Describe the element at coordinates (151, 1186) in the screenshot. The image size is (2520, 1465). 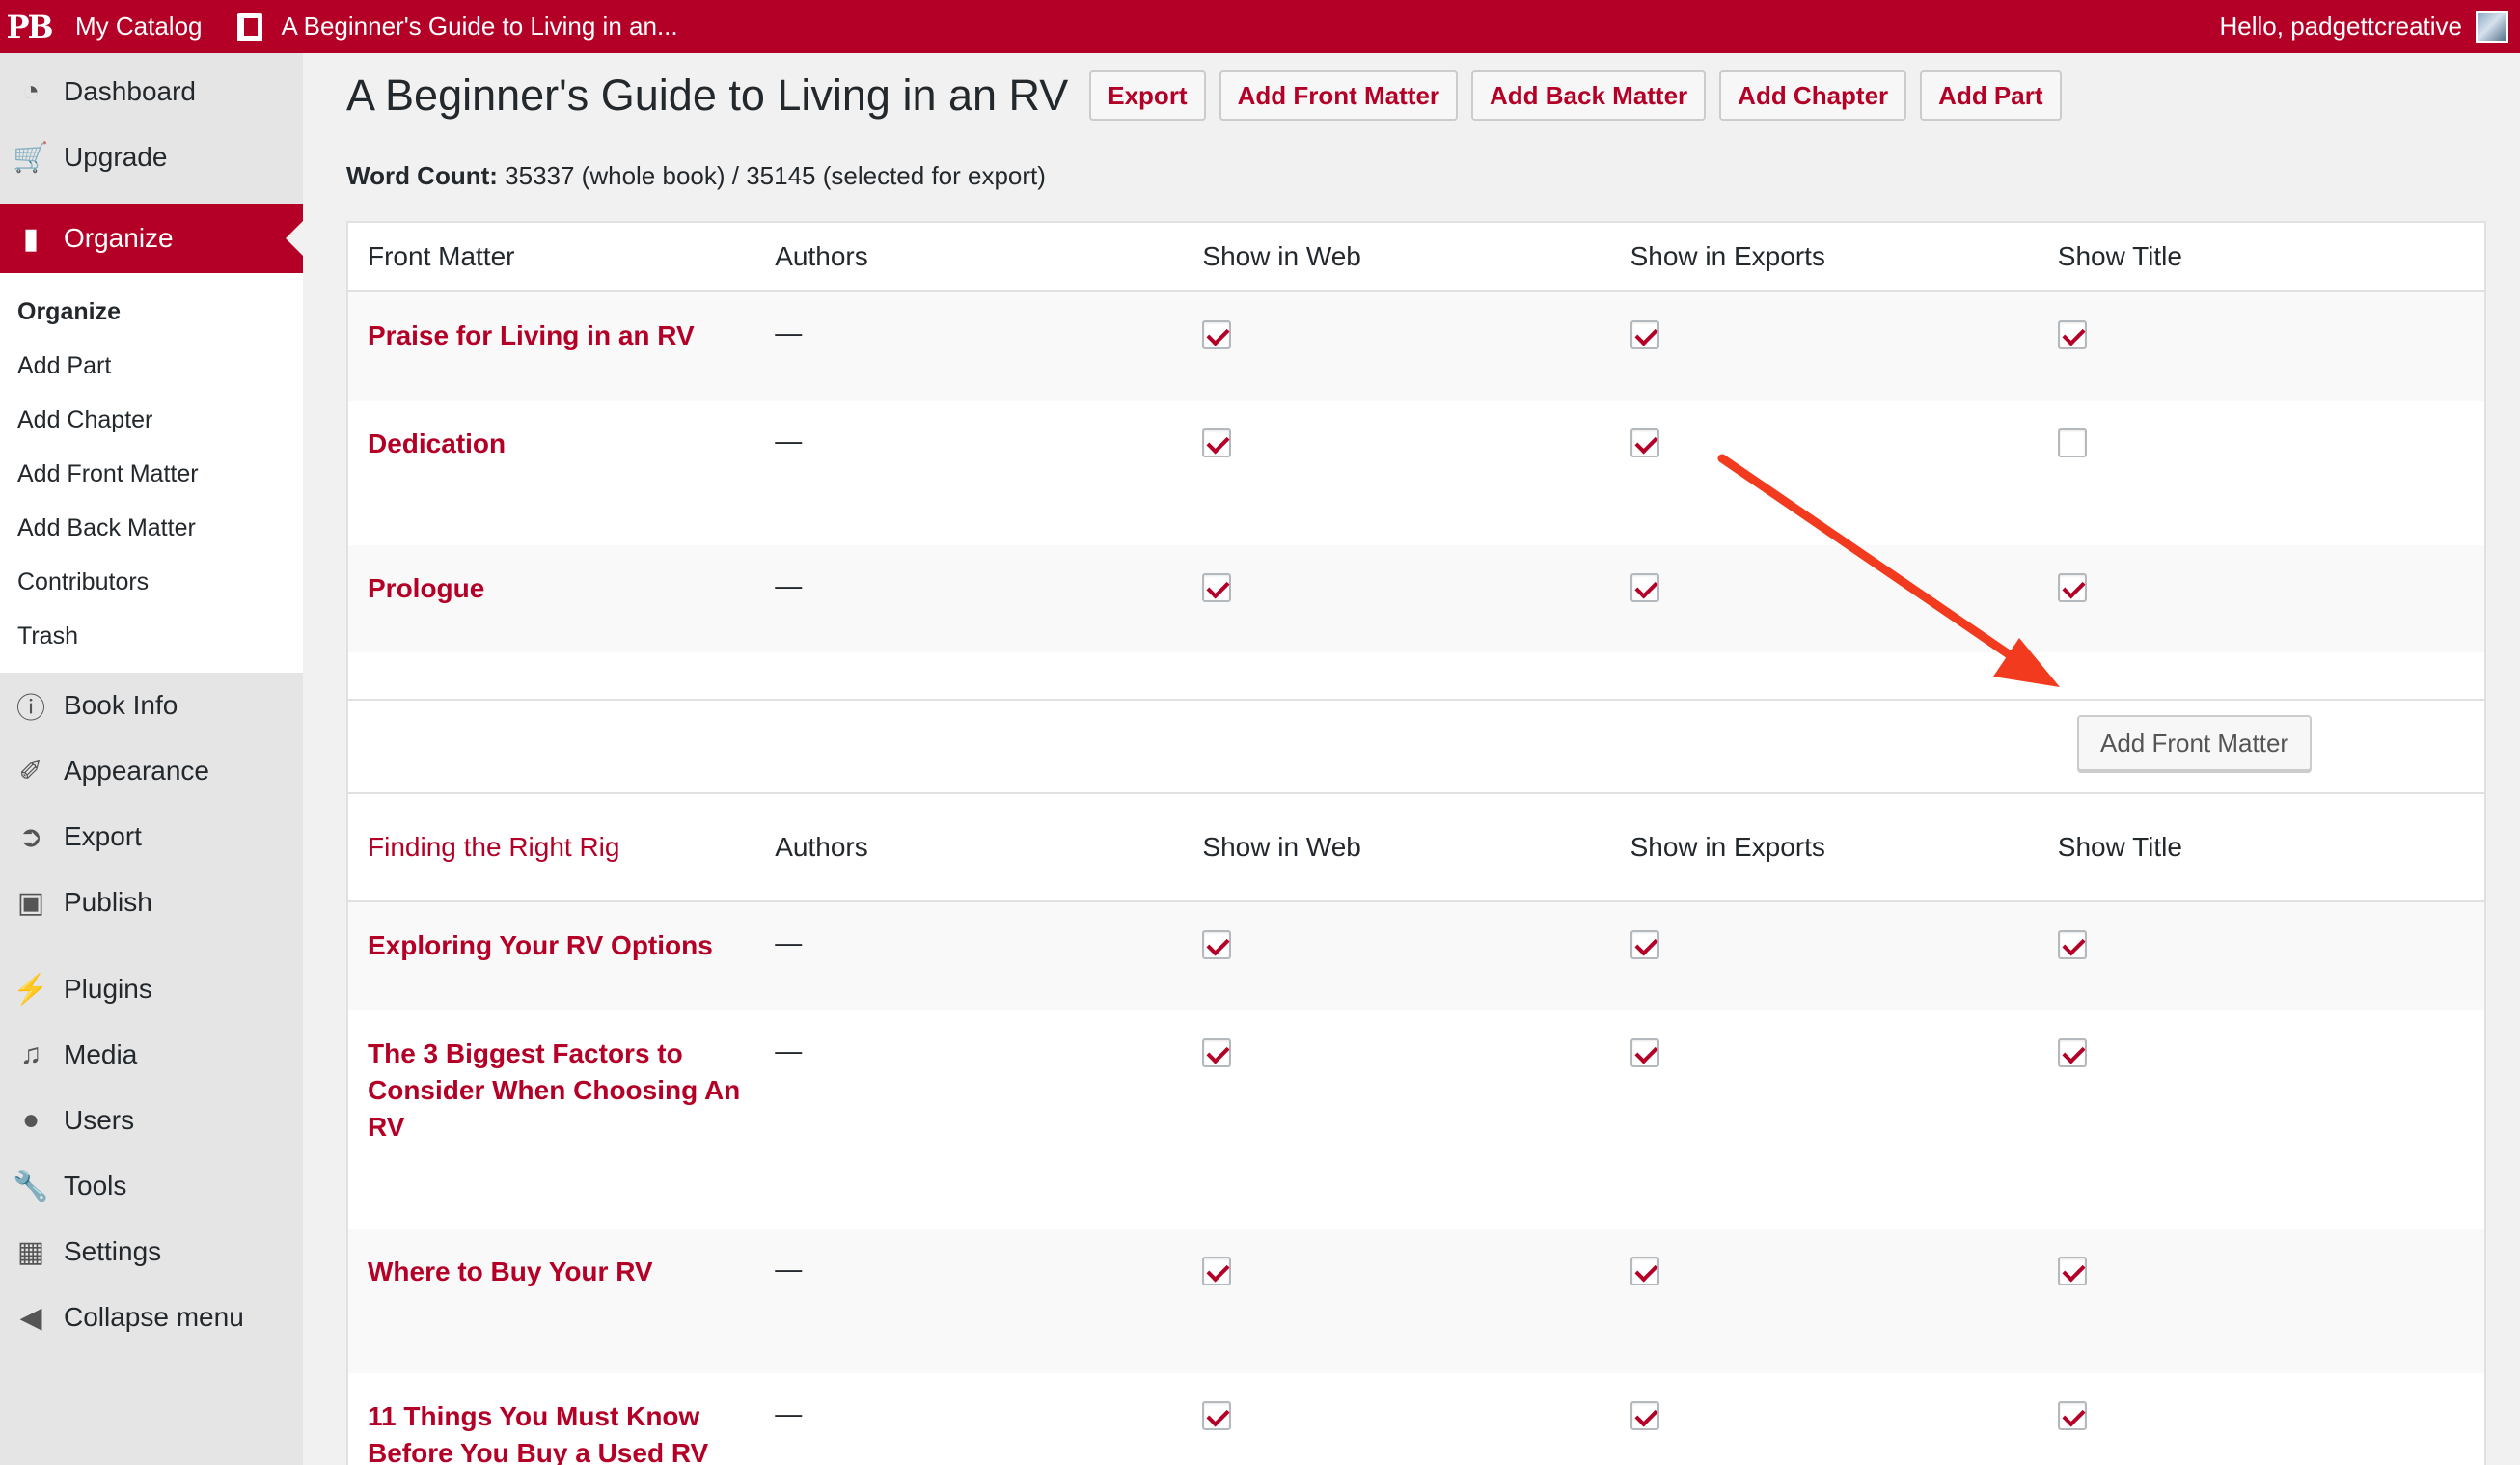
I see `menu-tools: 🔧 Tools` at that location.